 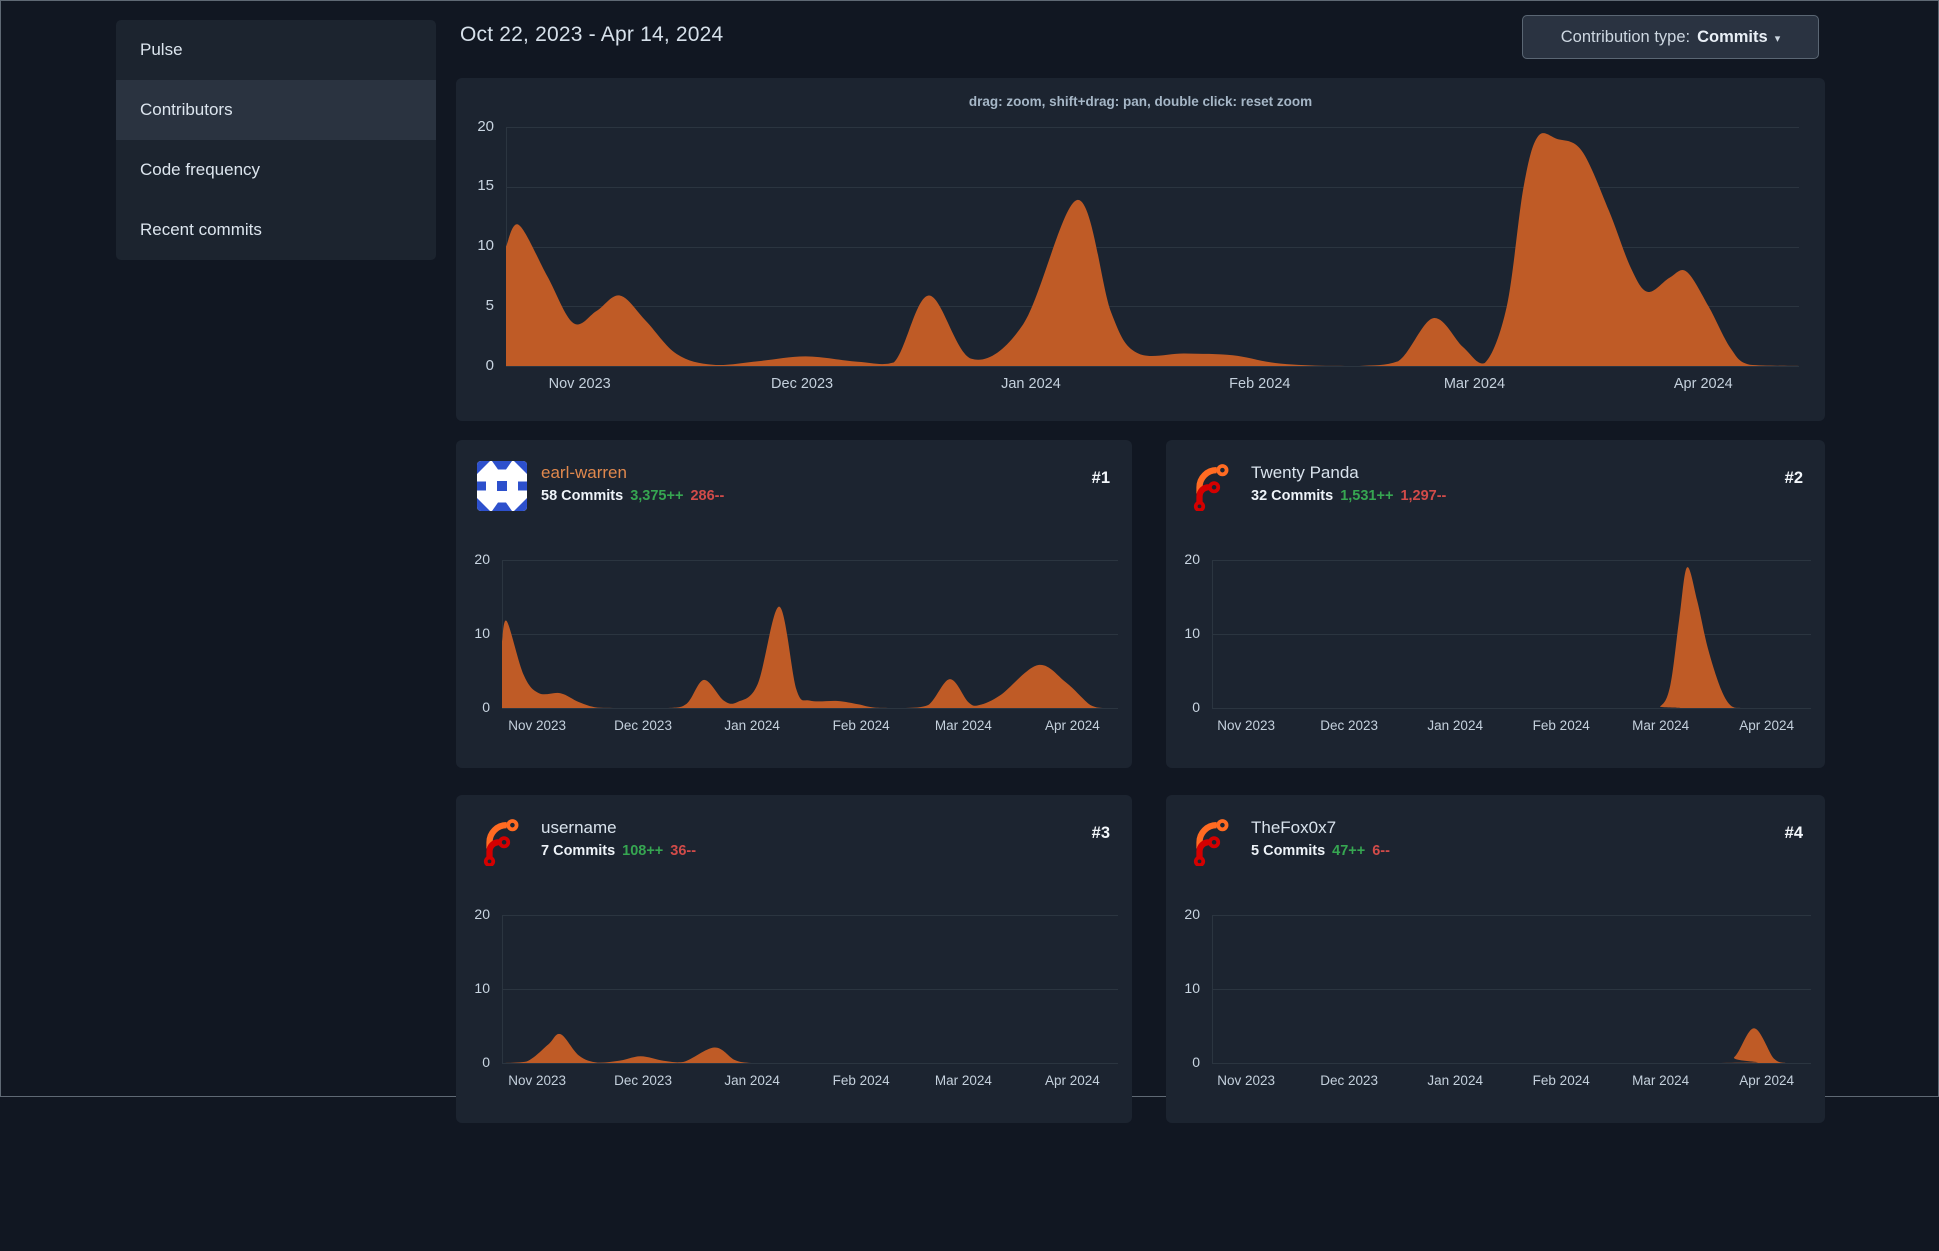 I want to click on deletions-count: 286--, so click(x=707, y=496).